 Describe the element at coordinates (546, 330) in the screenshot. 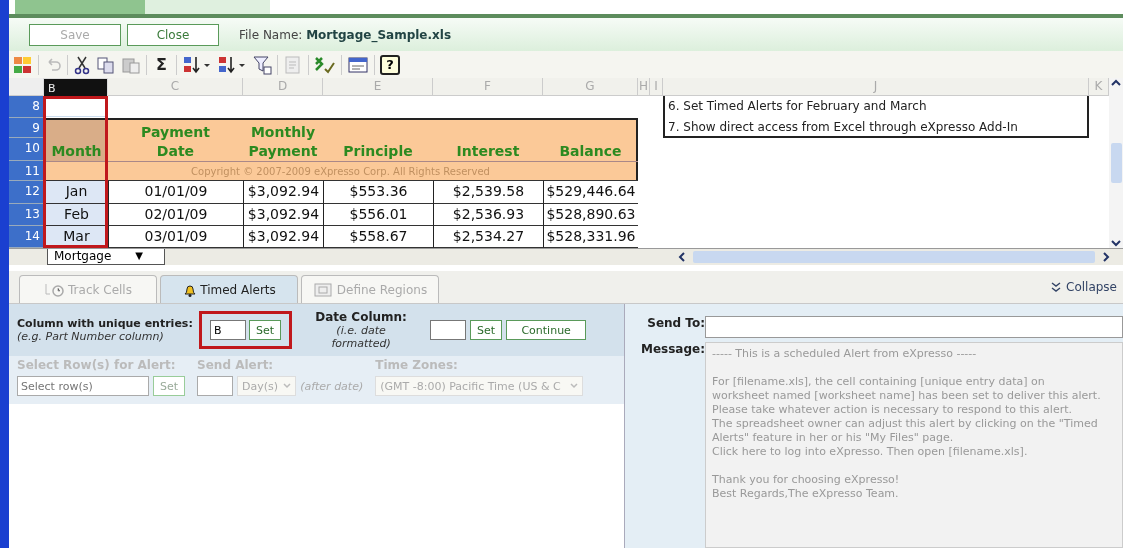

I see `continue-button: Continue` at that location.